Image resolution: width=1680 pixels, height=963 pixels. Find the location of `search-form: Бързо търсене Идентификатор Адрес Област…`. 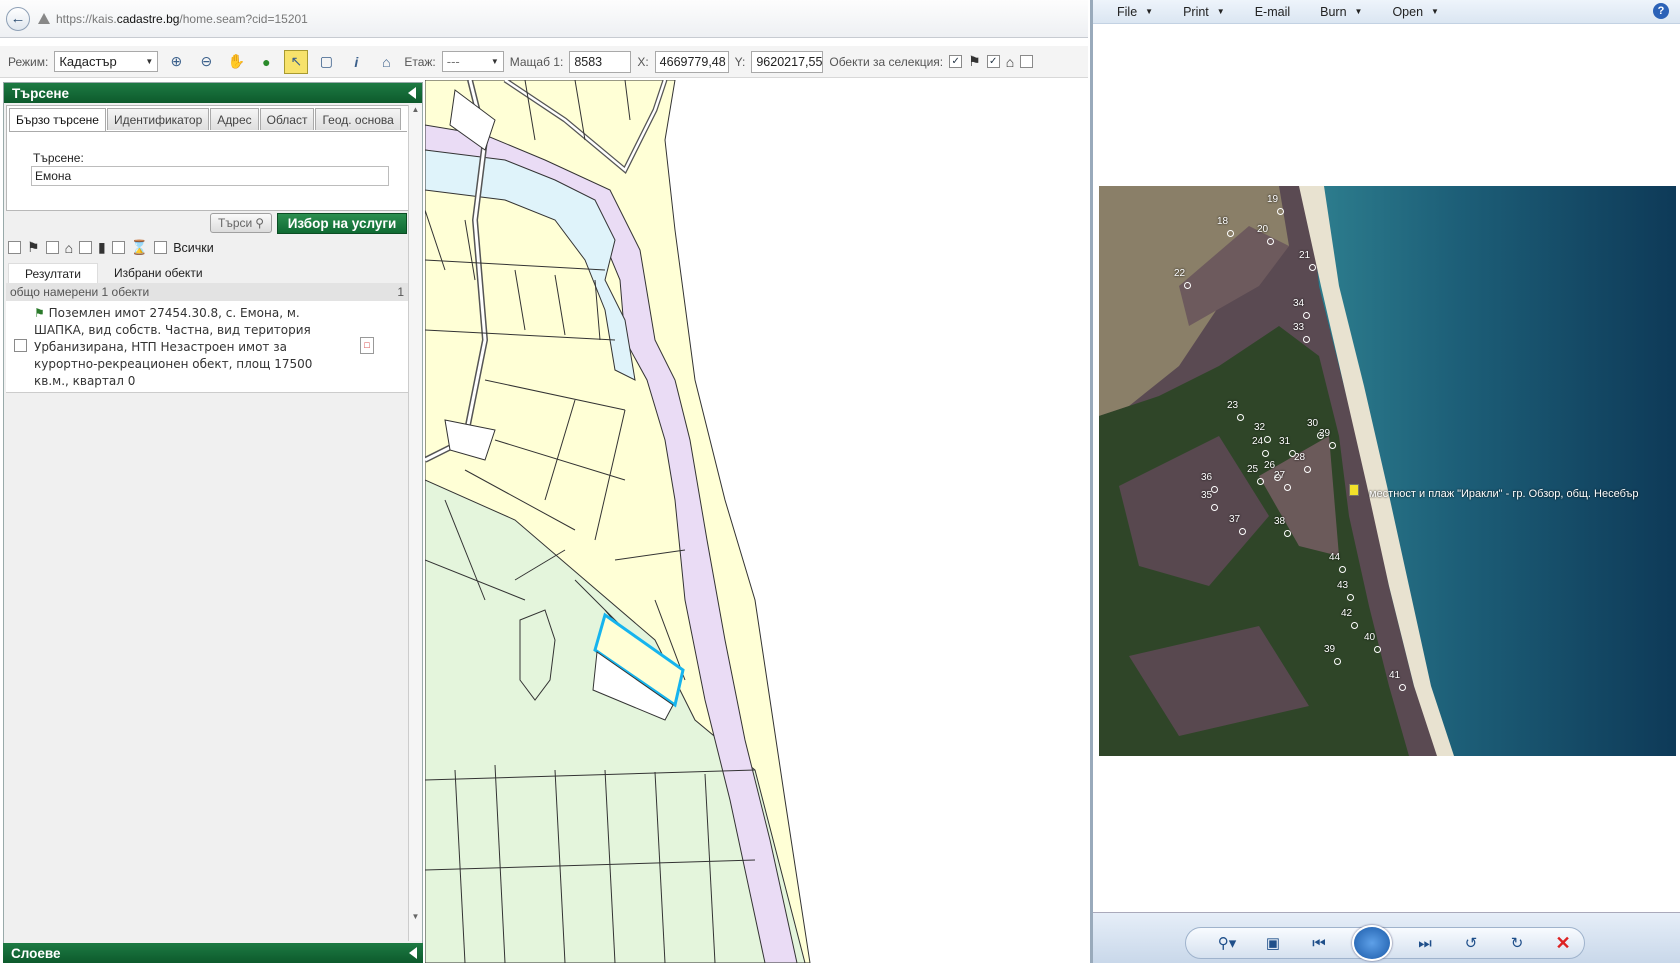

search-form: Бързо търсене Идентификатор Адрес Област… is located at coordinates (208, 158).